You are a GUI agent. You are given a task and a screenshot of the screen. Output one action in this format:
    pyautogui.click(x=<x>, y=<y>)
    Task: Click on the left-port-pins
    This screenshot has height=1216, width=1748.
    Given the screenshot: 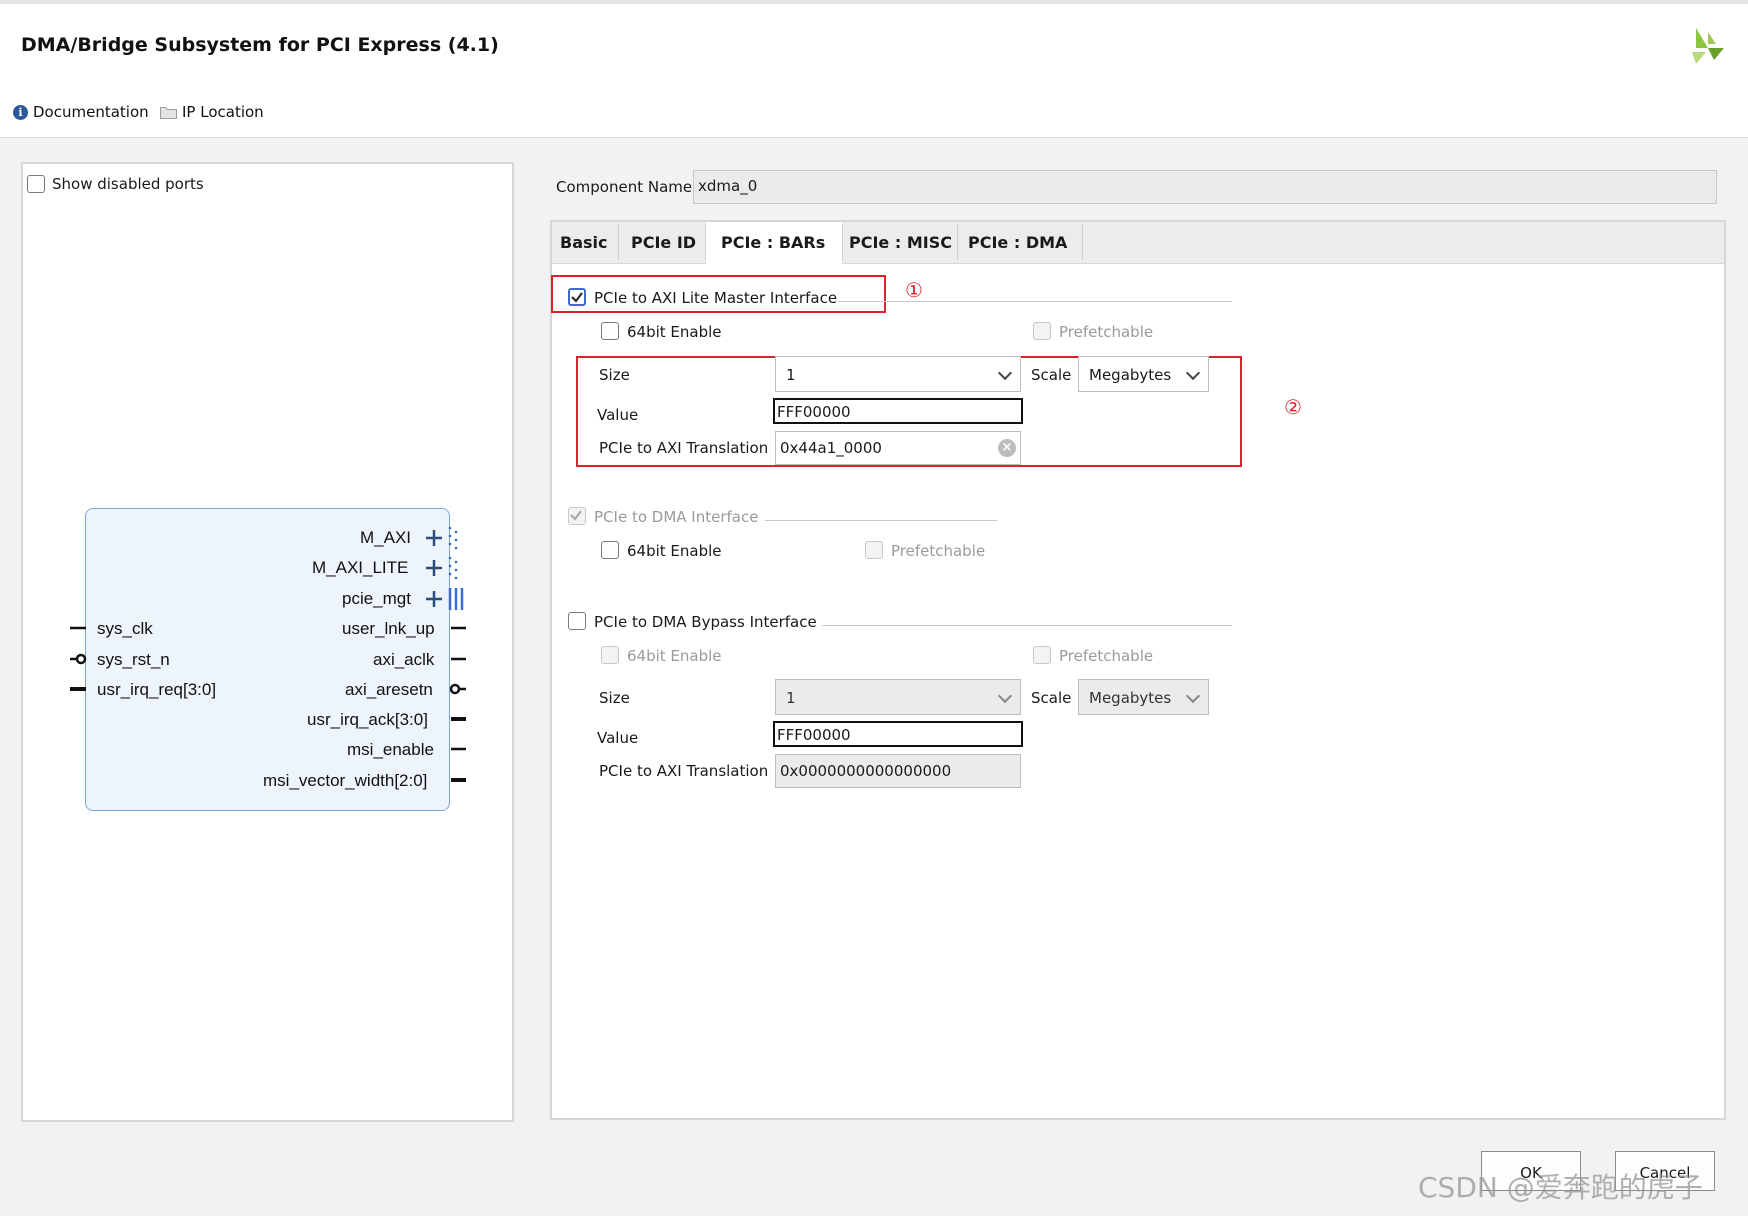 What is the action you would take?
    pyautogui.click(x=78, y=658)
    